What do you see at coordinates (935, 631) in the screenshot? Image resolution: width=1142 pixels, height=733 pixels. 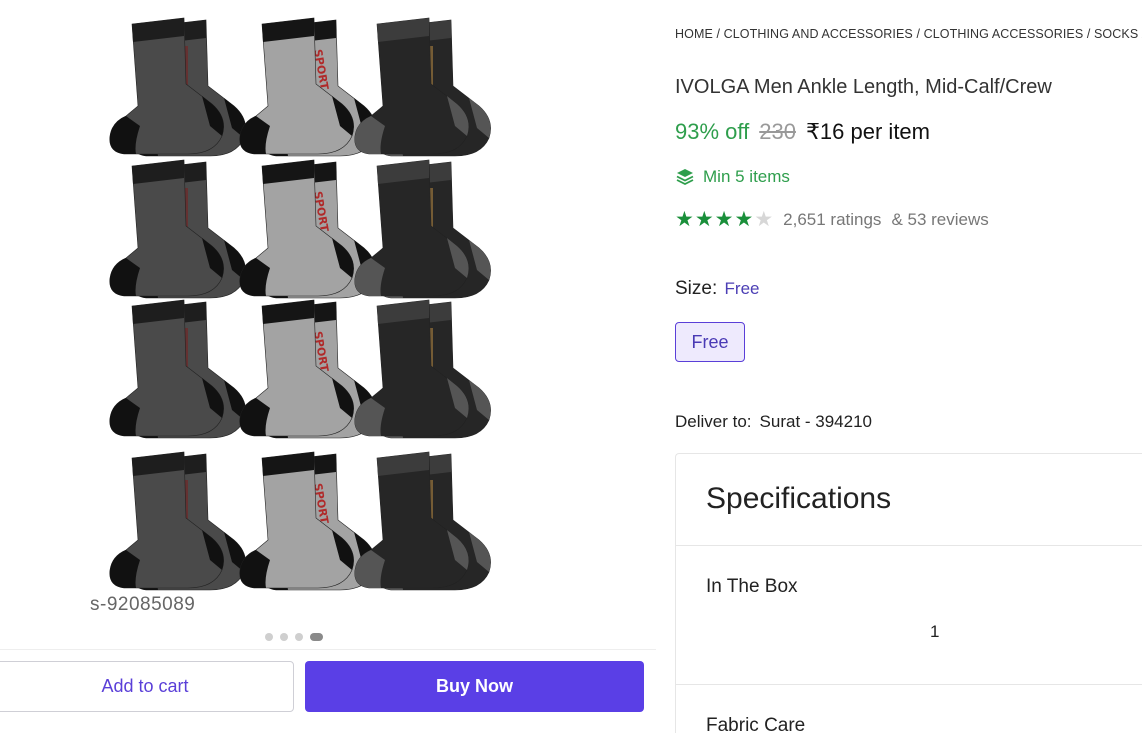 I see `spec-value: 1` at bounding box center [935, 631].